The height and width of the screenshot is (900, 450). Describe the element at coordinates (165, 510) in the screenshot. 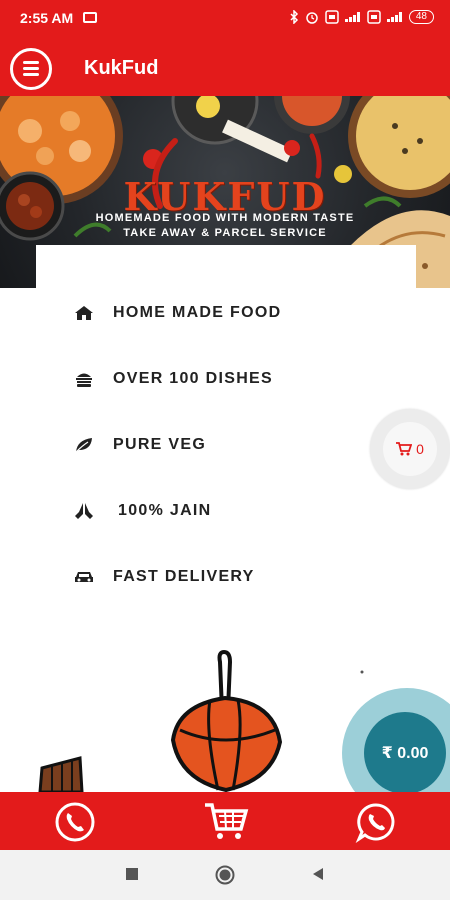

I see `feature-label: 100% JAIN` at that location.